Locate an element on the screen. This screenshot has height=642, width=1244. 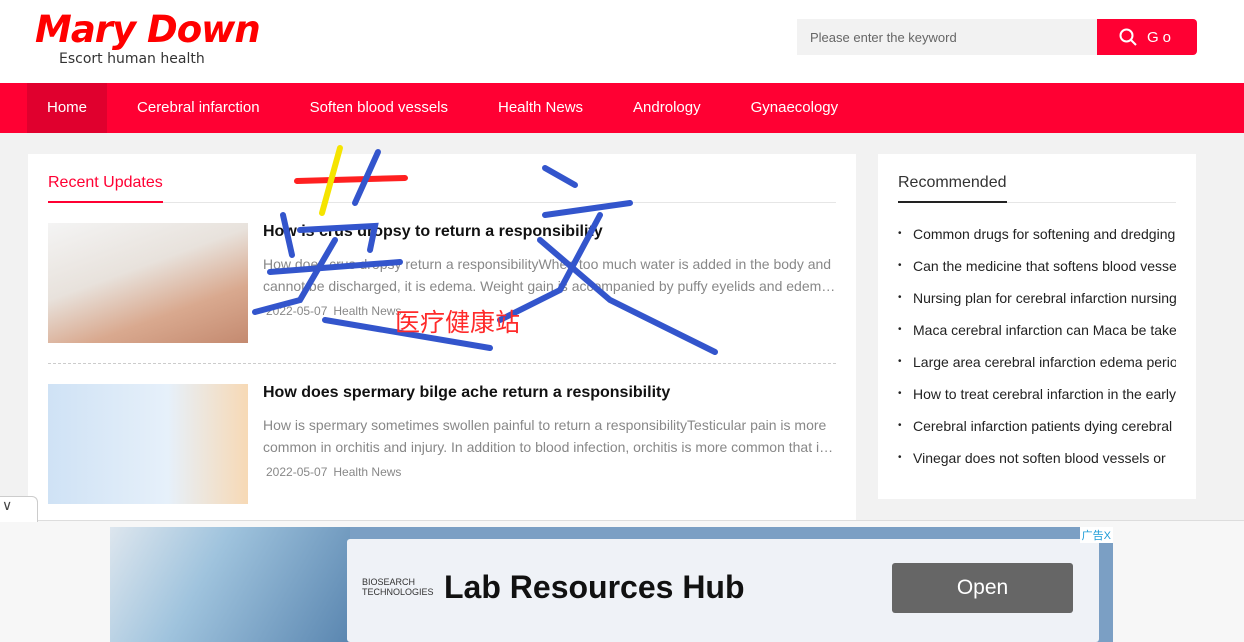
logo: Mary Down Escort human health is located at coordinates (148, 37).